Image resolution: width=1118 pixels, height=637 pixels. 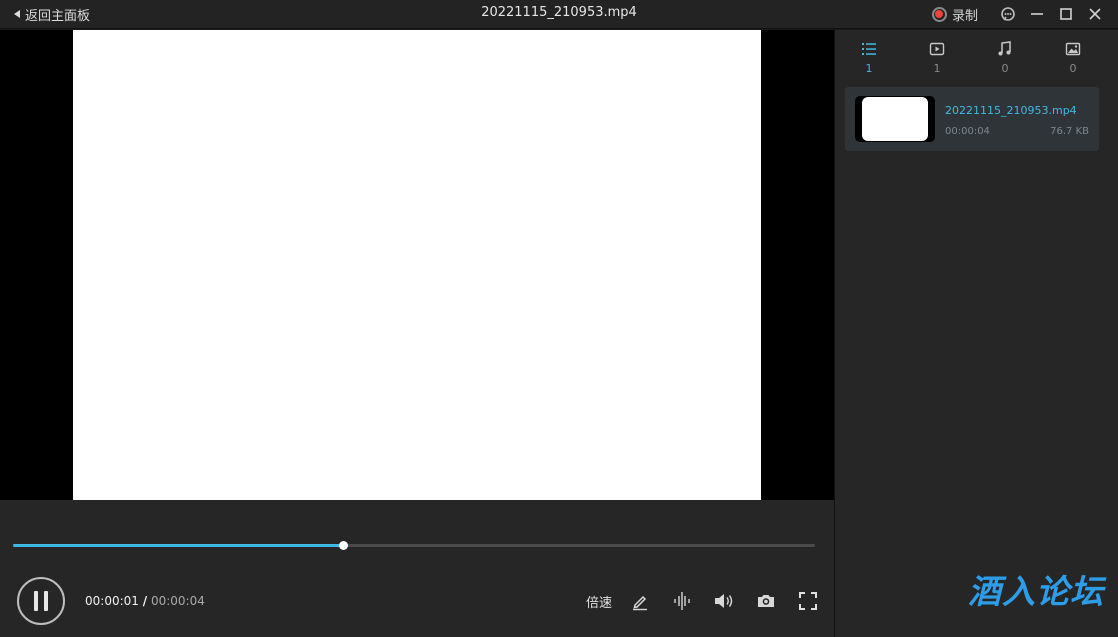 I want to click on waveform-icon, so click(x=682, y=601).